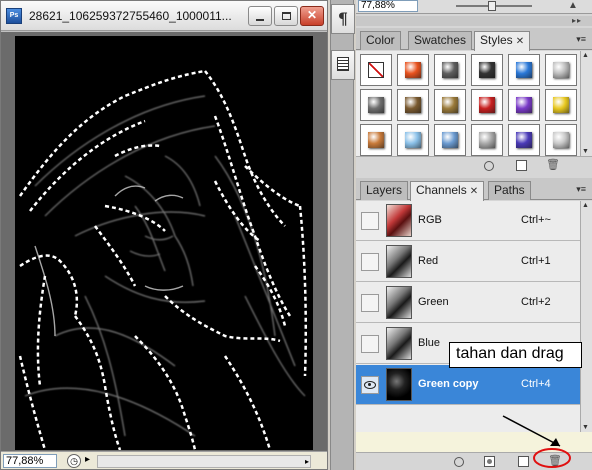 The width and height of the screenshot is (592, 470). What do you see at coordinates (468, 221) in the screenshot?
I see `channel-row: RGB Ctrl+~` at bounding box center [468, 221].